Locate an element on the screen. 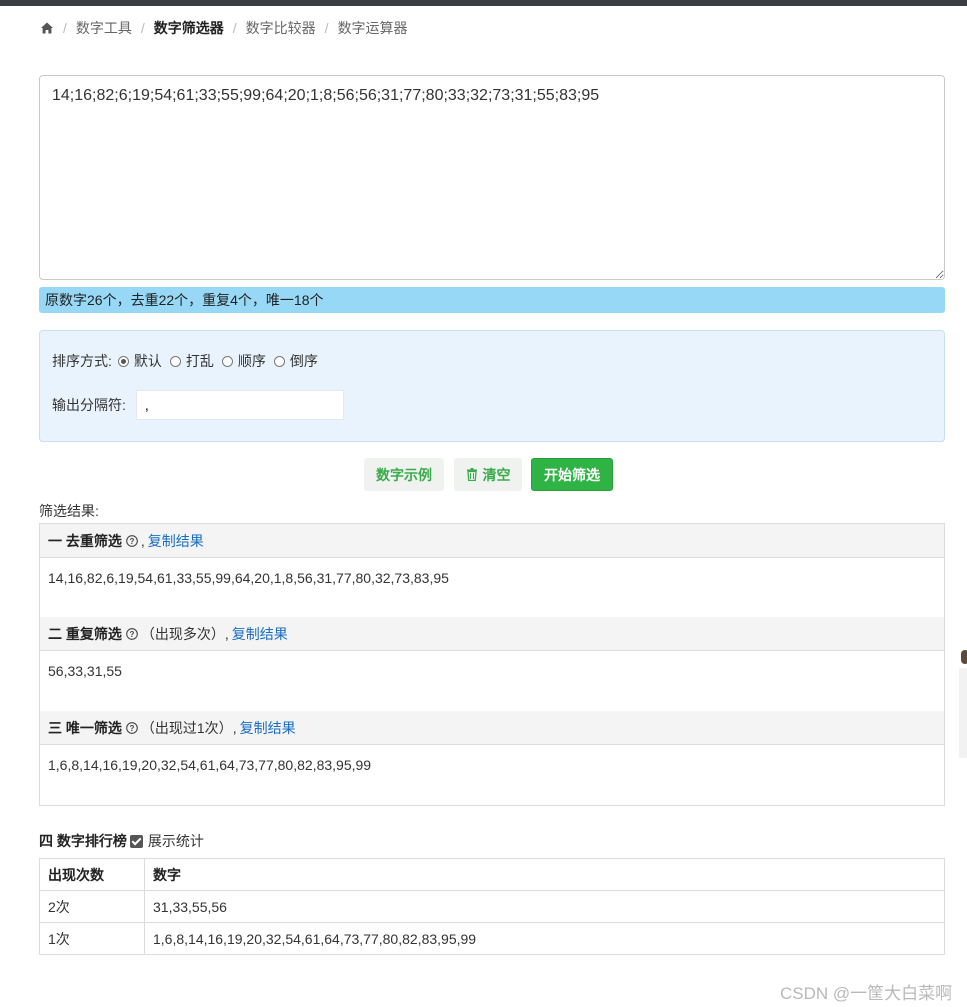 Image resolution: width=967 pixels, height=1007 pixels. breadcrumb-item-number-filter: 数字筛选器 is located at coordinates (189, 28).